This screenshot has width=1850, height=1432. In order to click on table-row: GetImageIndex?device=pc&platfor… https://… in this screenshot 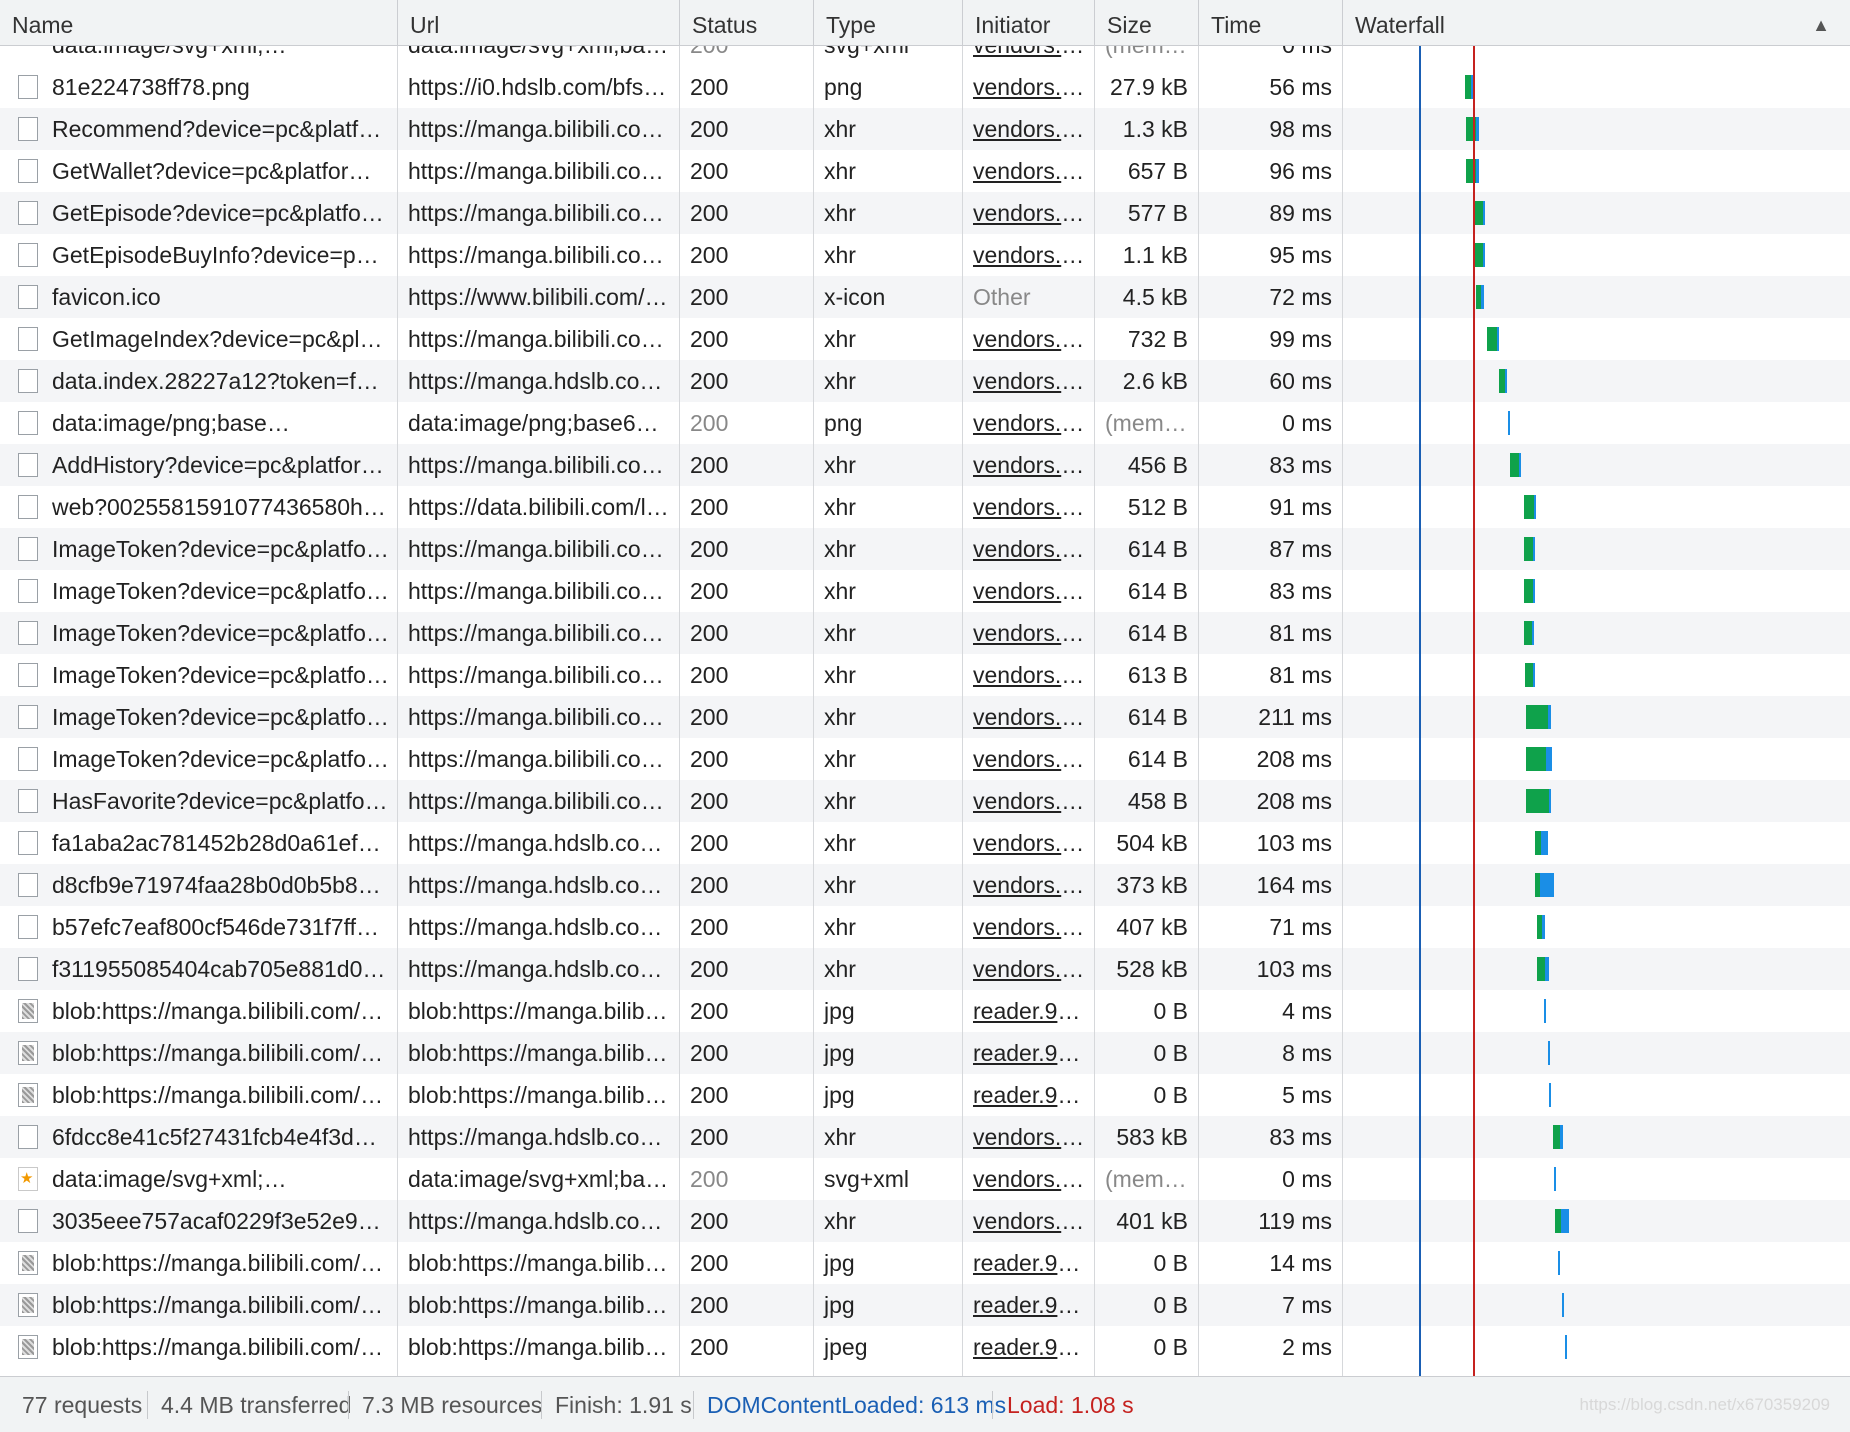, I will do `click(925, 339)`.